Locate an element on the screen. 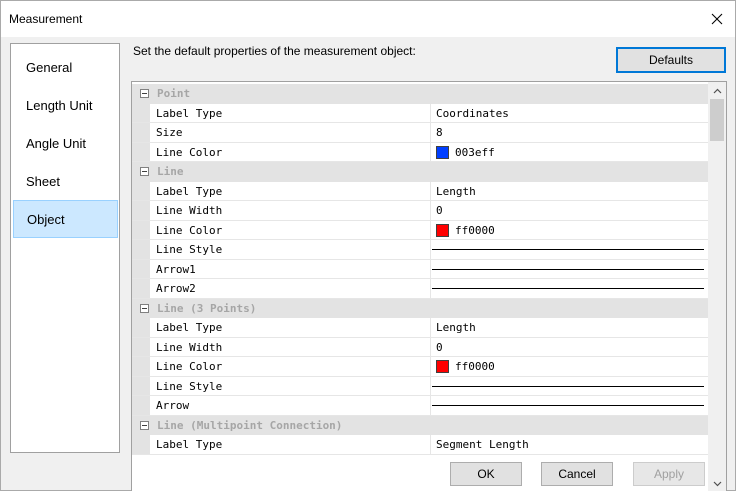 The height and width of the screenshot is (491, 736). chevron-down-icon is located at coordinates (717, 483).